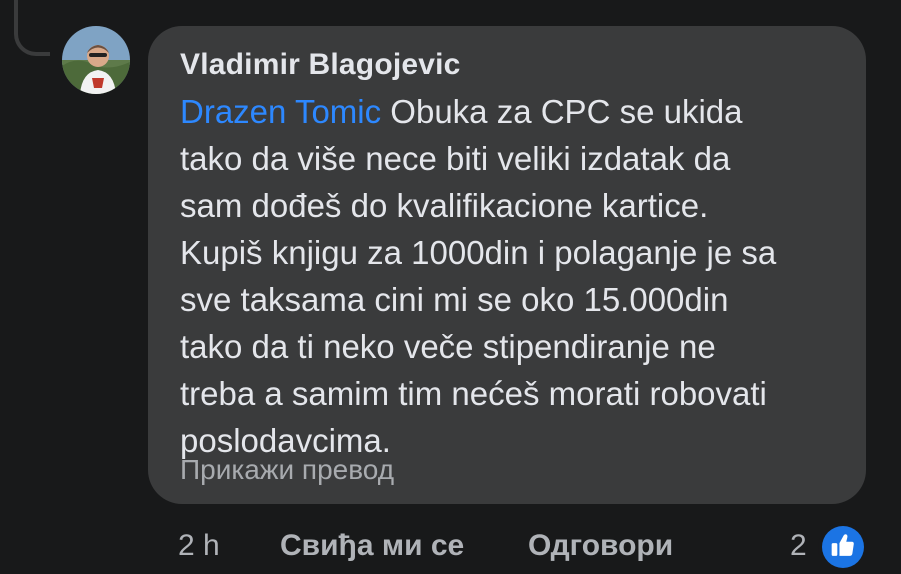  I want to click on thumbs-up-icon, so click(843, 547).